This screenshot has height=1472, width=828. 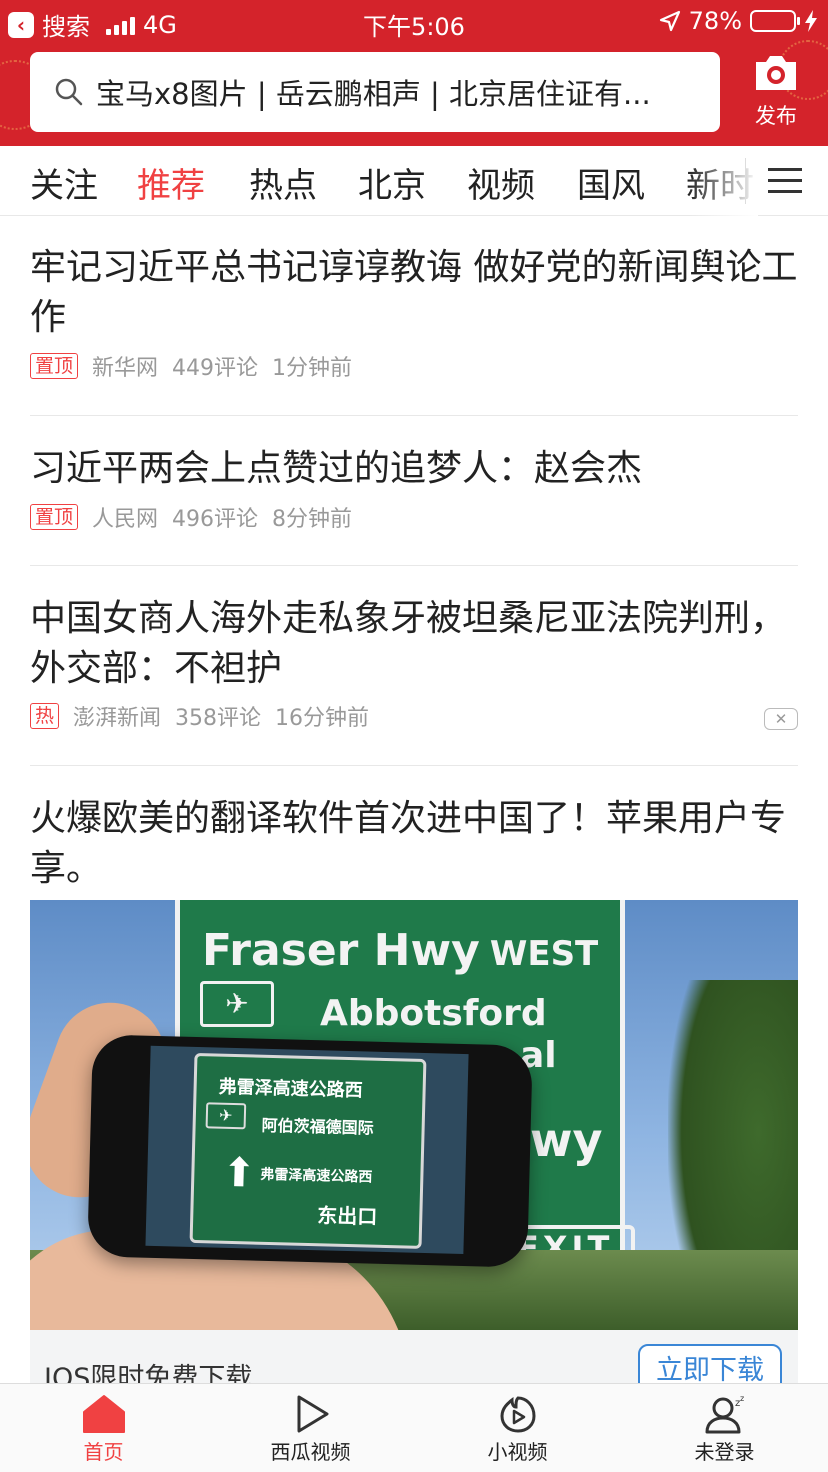 What do you see at coordinates (171, 182) in the screenshot?
I see `tab-recommend: 推荐` at bounding box center [171, 182].